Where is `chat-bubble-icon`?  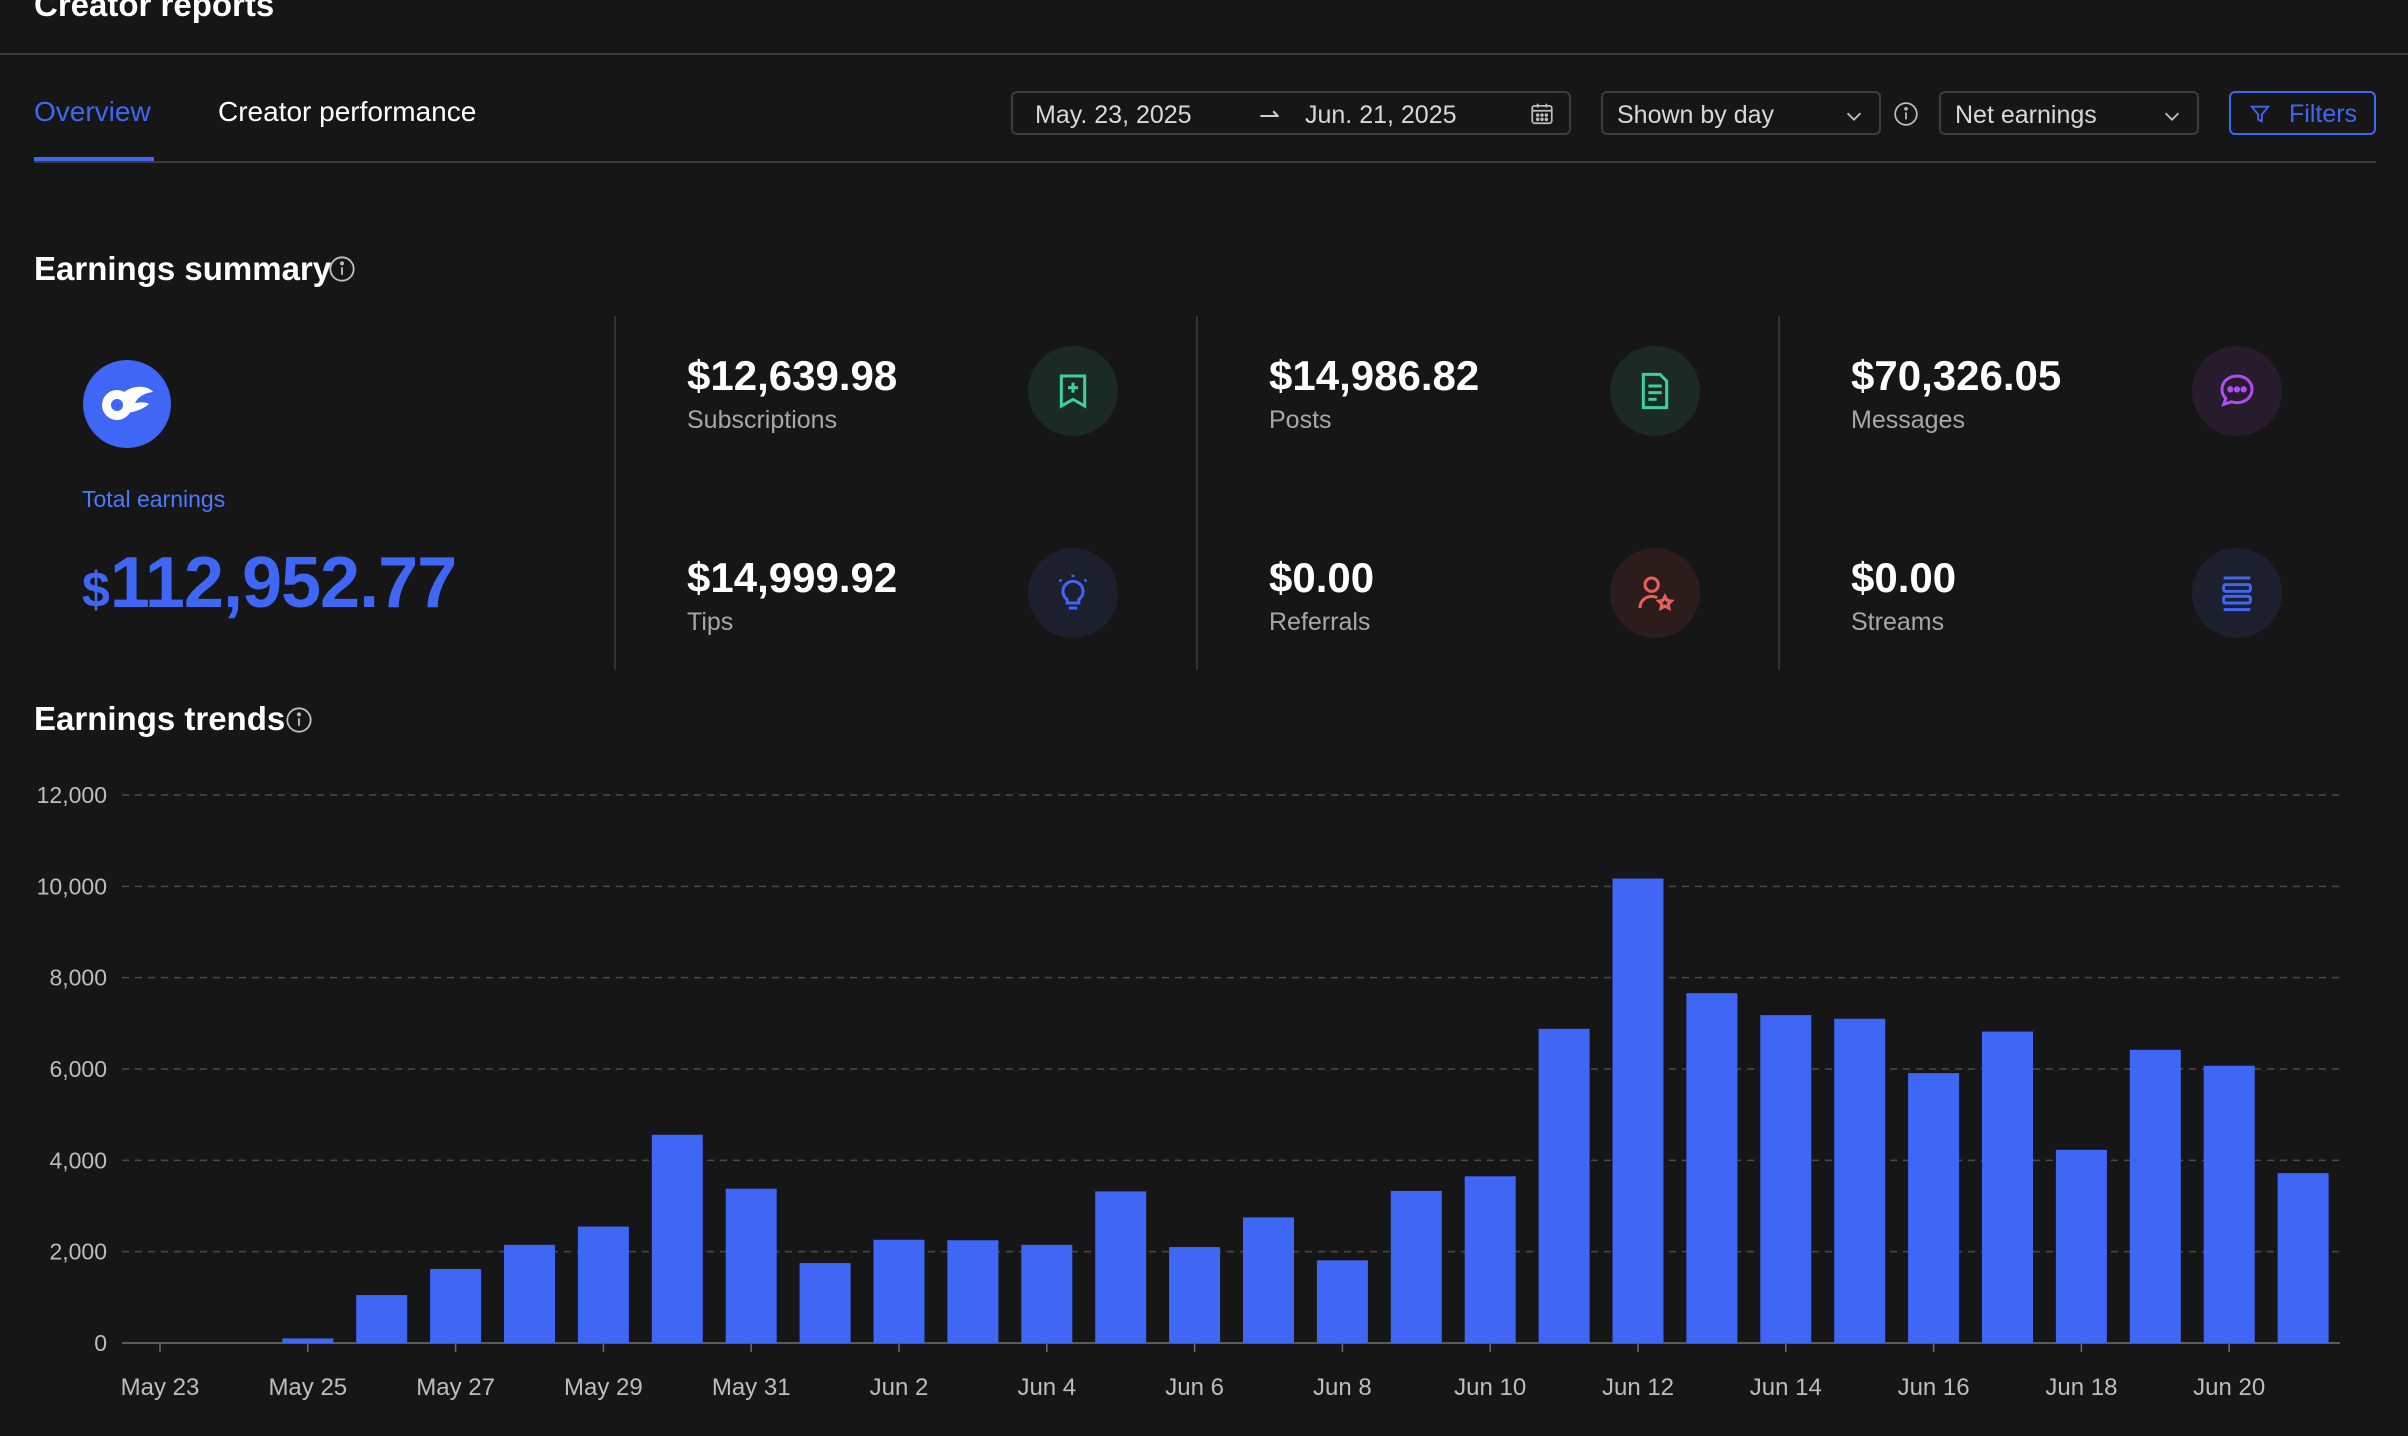 chat-bubble-icon is located at coordinates (2237, 391).